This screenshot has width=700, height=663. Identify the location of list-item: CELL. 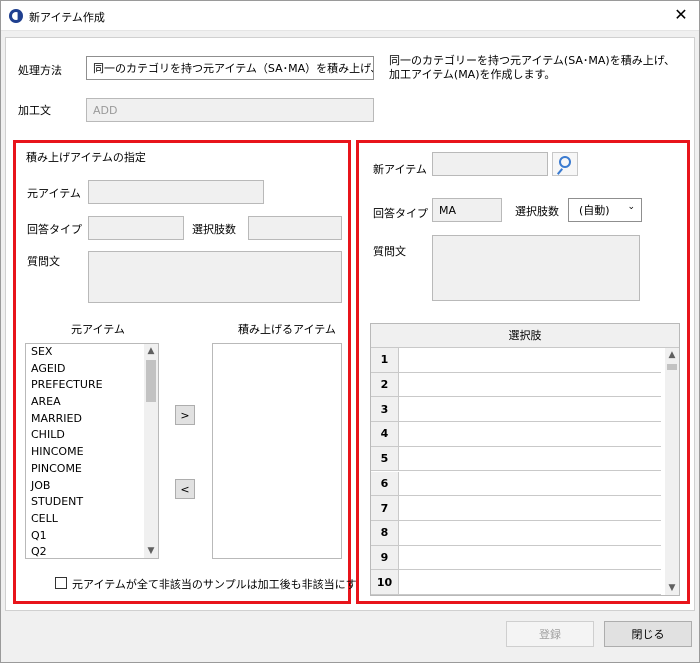
(92, 519).